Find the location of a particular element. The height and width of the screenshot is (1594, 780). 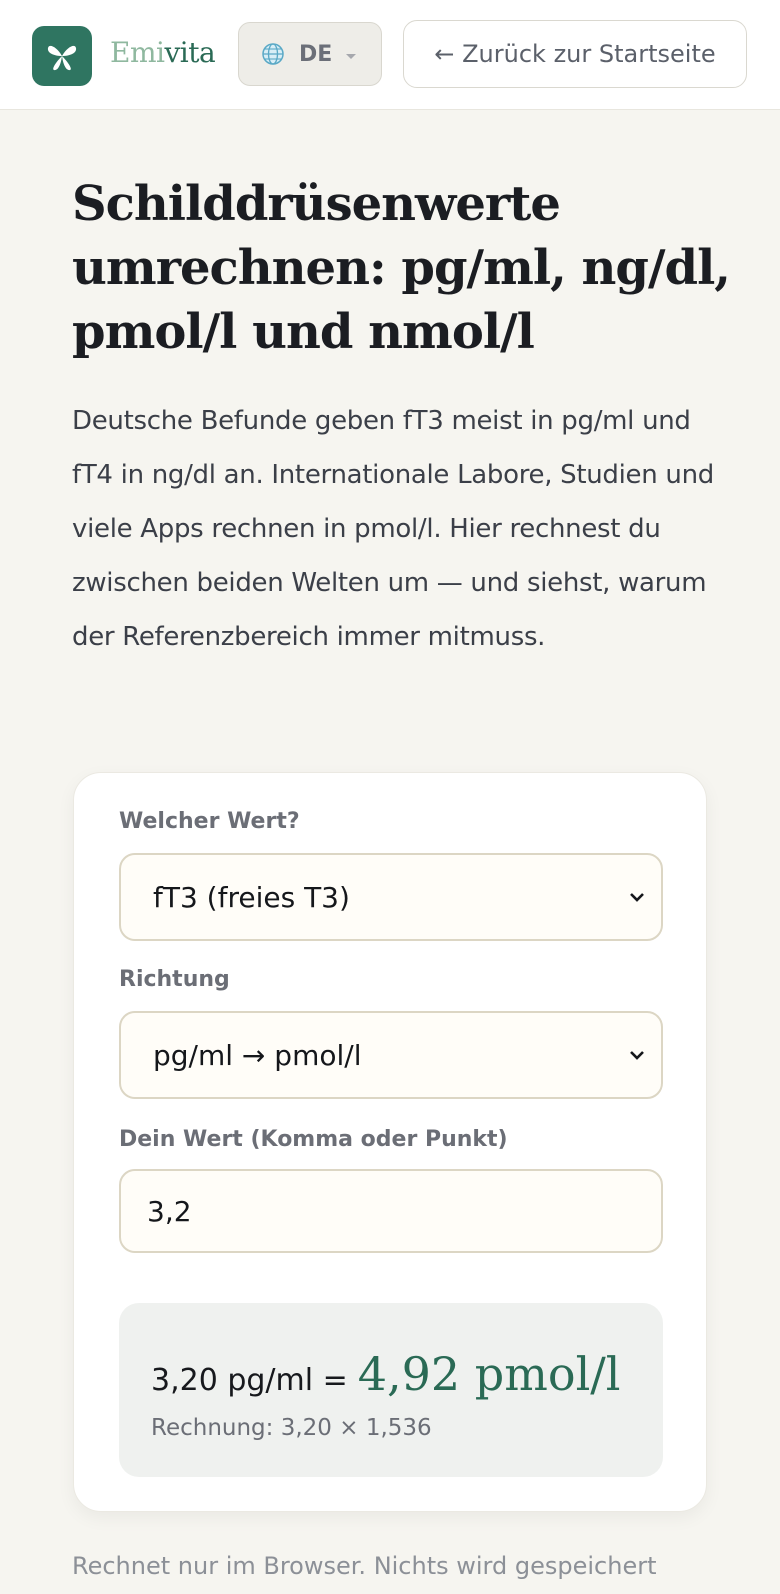

back-button-label: ← Zurück zur Startseite is located at coordinates (575, 54).